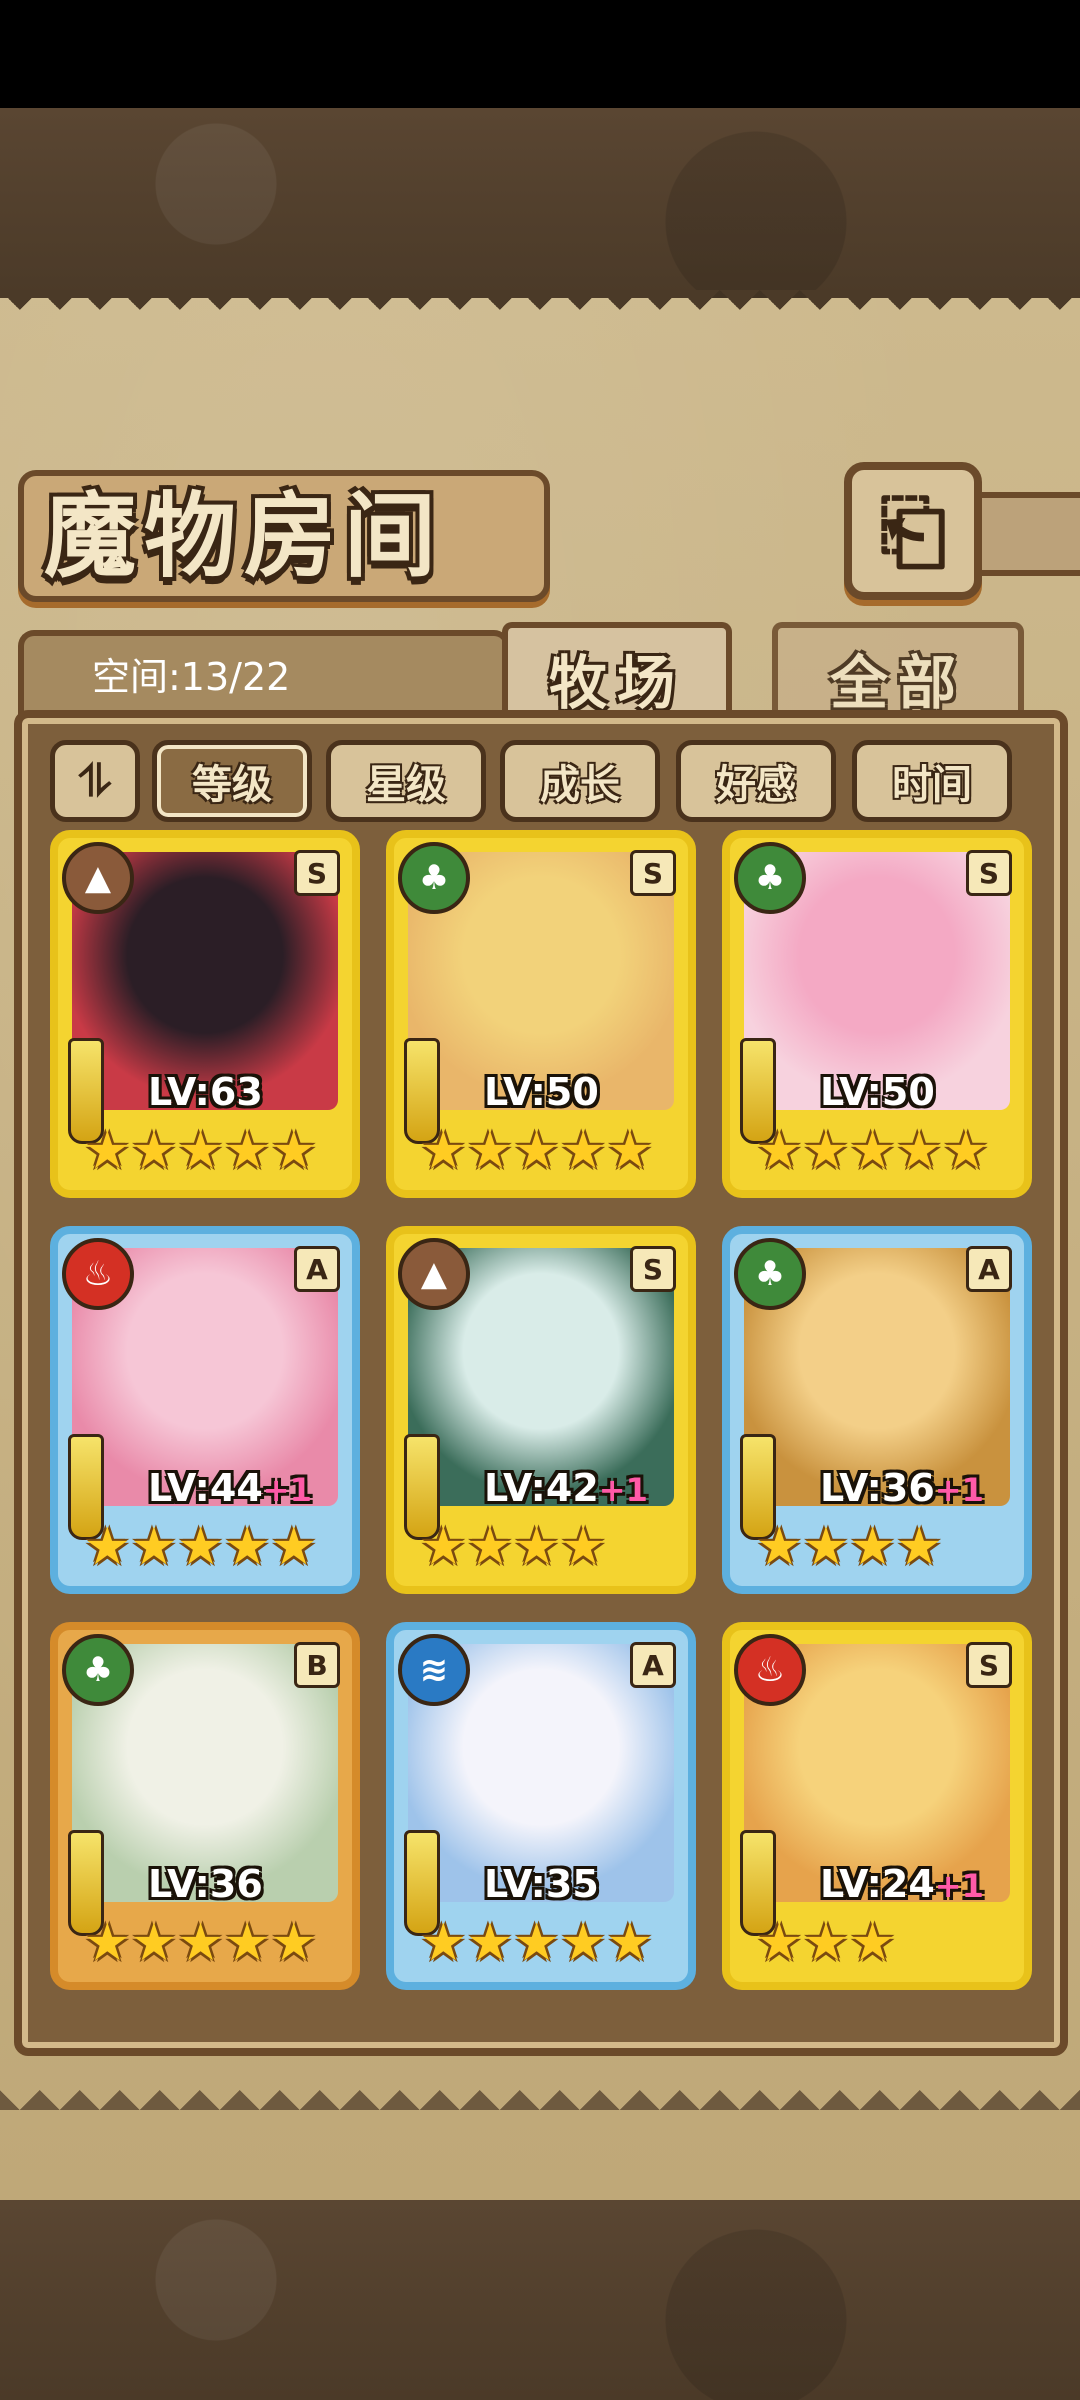  What do you see at coordinates (205, 1488) in the screenshot?
I see `level-text: LV:44` at bounding box center [205, 1488].